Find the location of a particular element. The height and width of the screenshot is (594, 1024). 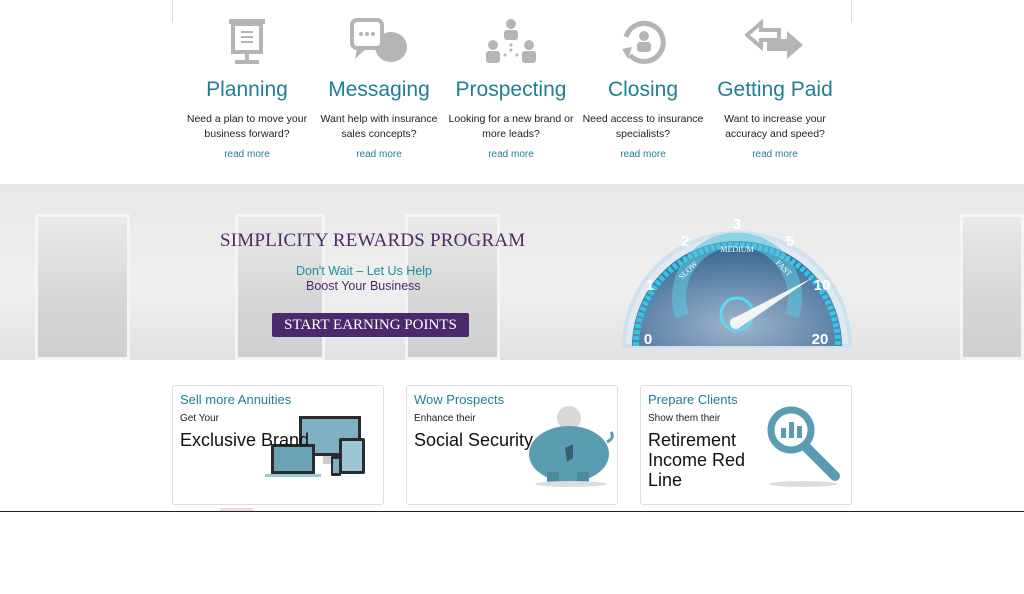

speedometer-graphic: 0 1 2 3 5 10 20 SLOW MEDIUM FAST is located at coordinates (737, 282).